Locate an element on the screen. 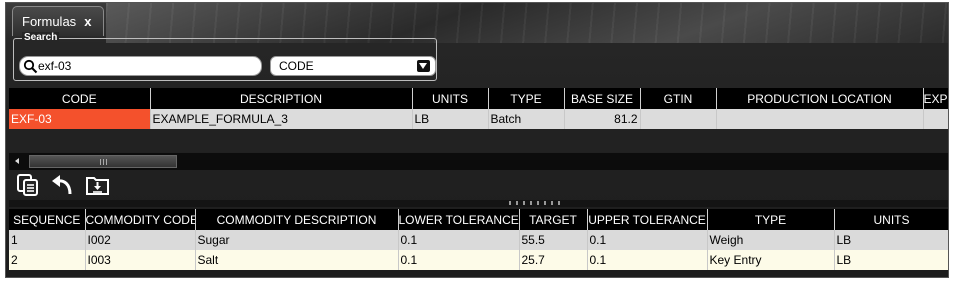  cell-sequence: 2 is located at coordinates (47, 260).